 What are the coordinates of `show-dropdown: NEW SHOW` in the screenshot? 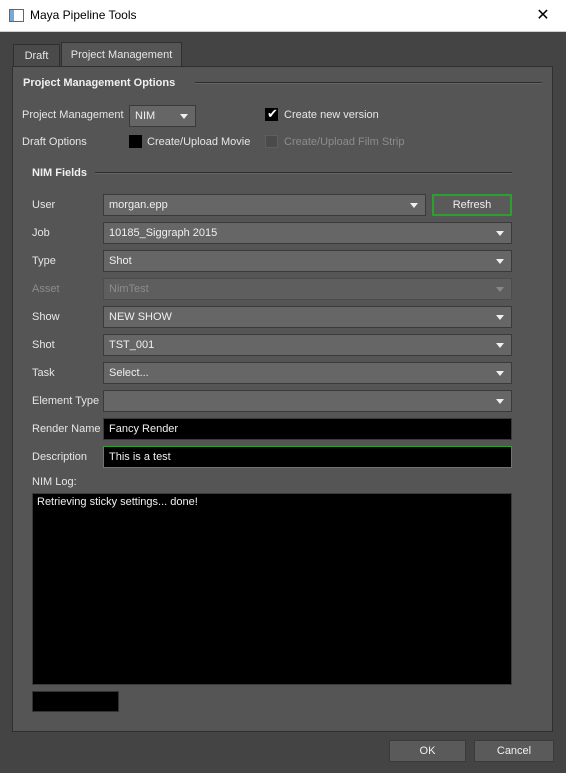 It's located at (307, 317).